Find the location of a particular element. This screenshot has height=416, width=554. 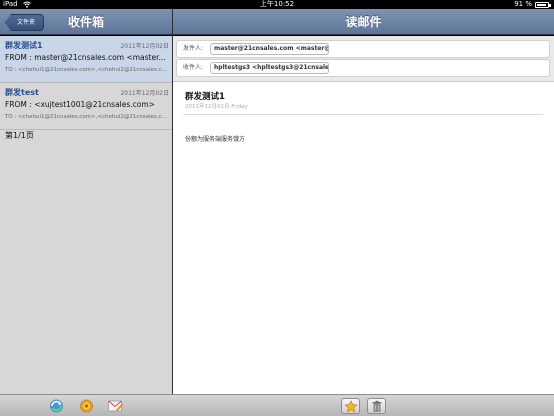

page-indicator: 第1/1页 is located at coordinates (19, 135).